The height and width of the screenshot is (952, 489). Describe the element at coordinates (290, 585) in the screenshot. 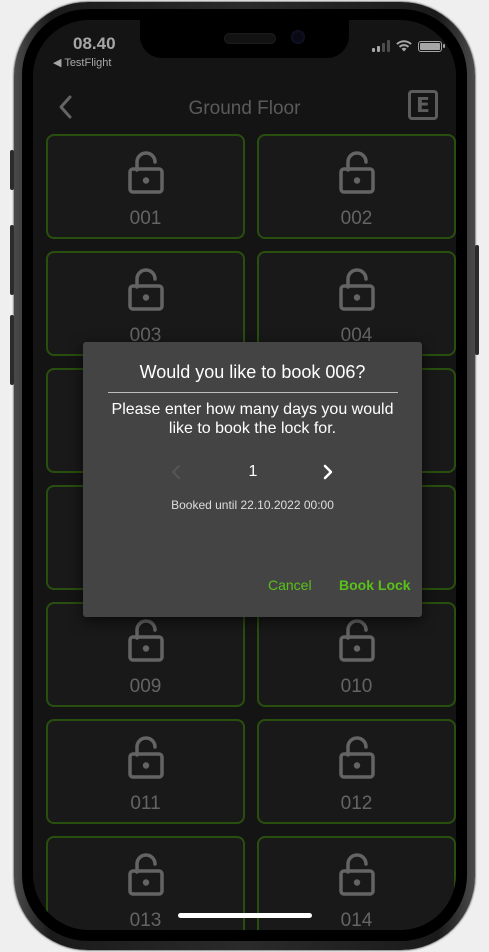

I see `cancel-button: Cancel` at that location.